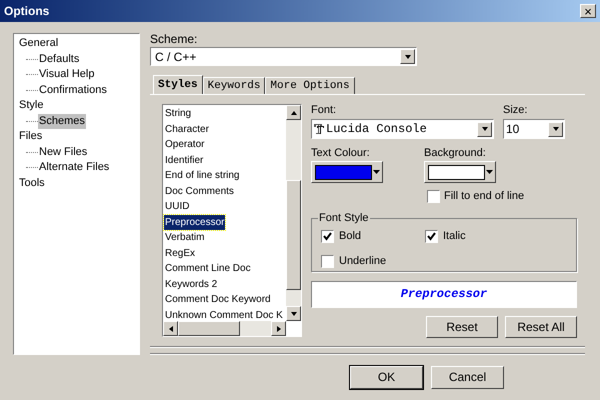 This screenshot has height=400, width=600. Describe the element at coordinates (195, 222) in the screenshot. I see `list-entry: Preprocessor` at that location.